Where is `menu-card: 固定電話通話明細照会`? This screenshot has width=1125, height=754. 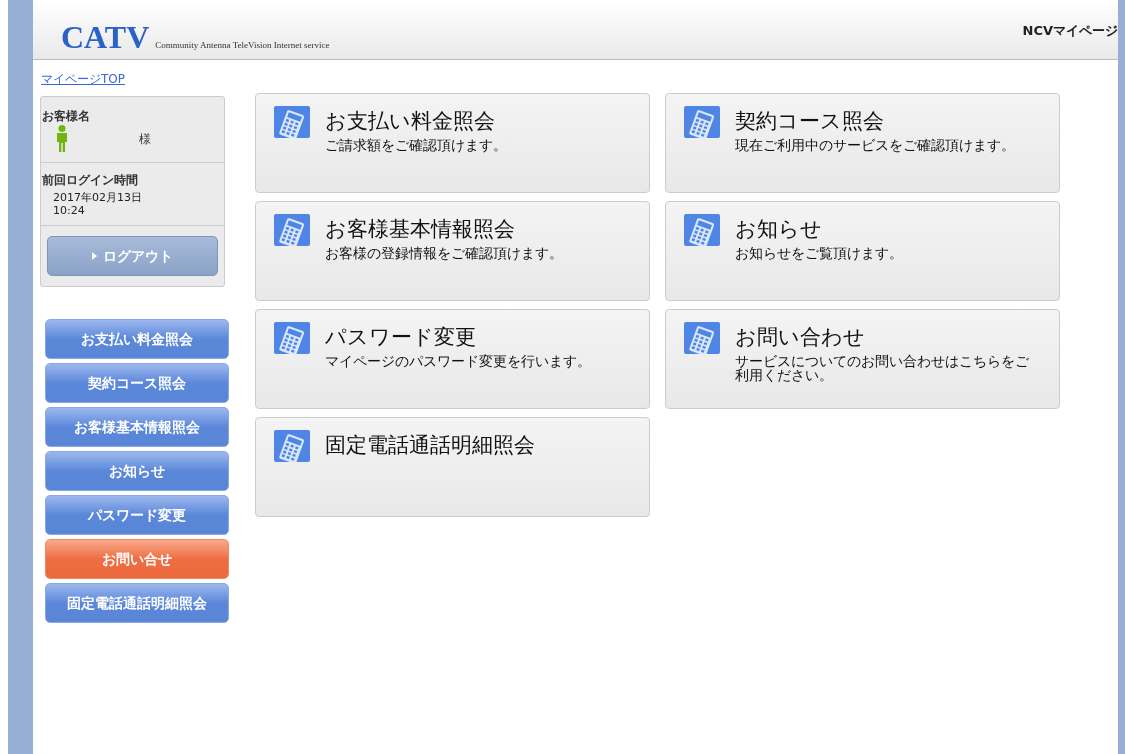
menu-card: 固定電話通話明細照会 is located at coordinates (452, 467).